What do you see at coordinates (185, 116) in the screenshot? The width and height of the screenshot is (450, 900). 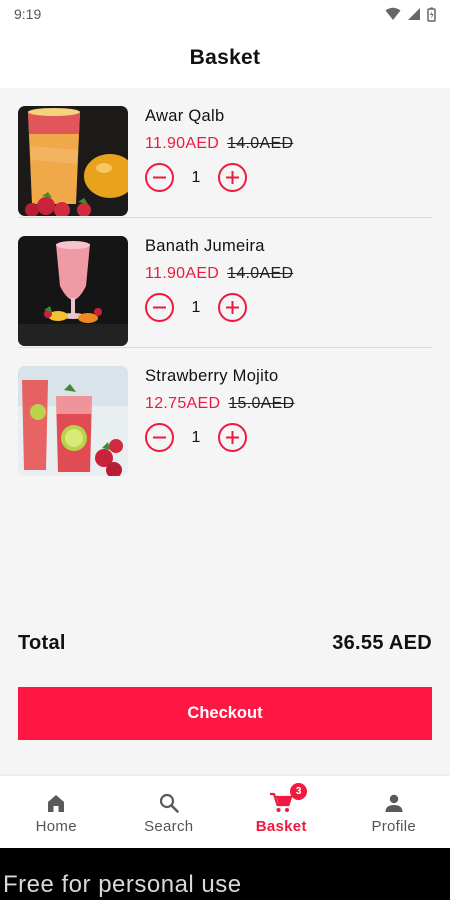 I see `item-name: Awar Qalb` at bounding box center [185, 116].